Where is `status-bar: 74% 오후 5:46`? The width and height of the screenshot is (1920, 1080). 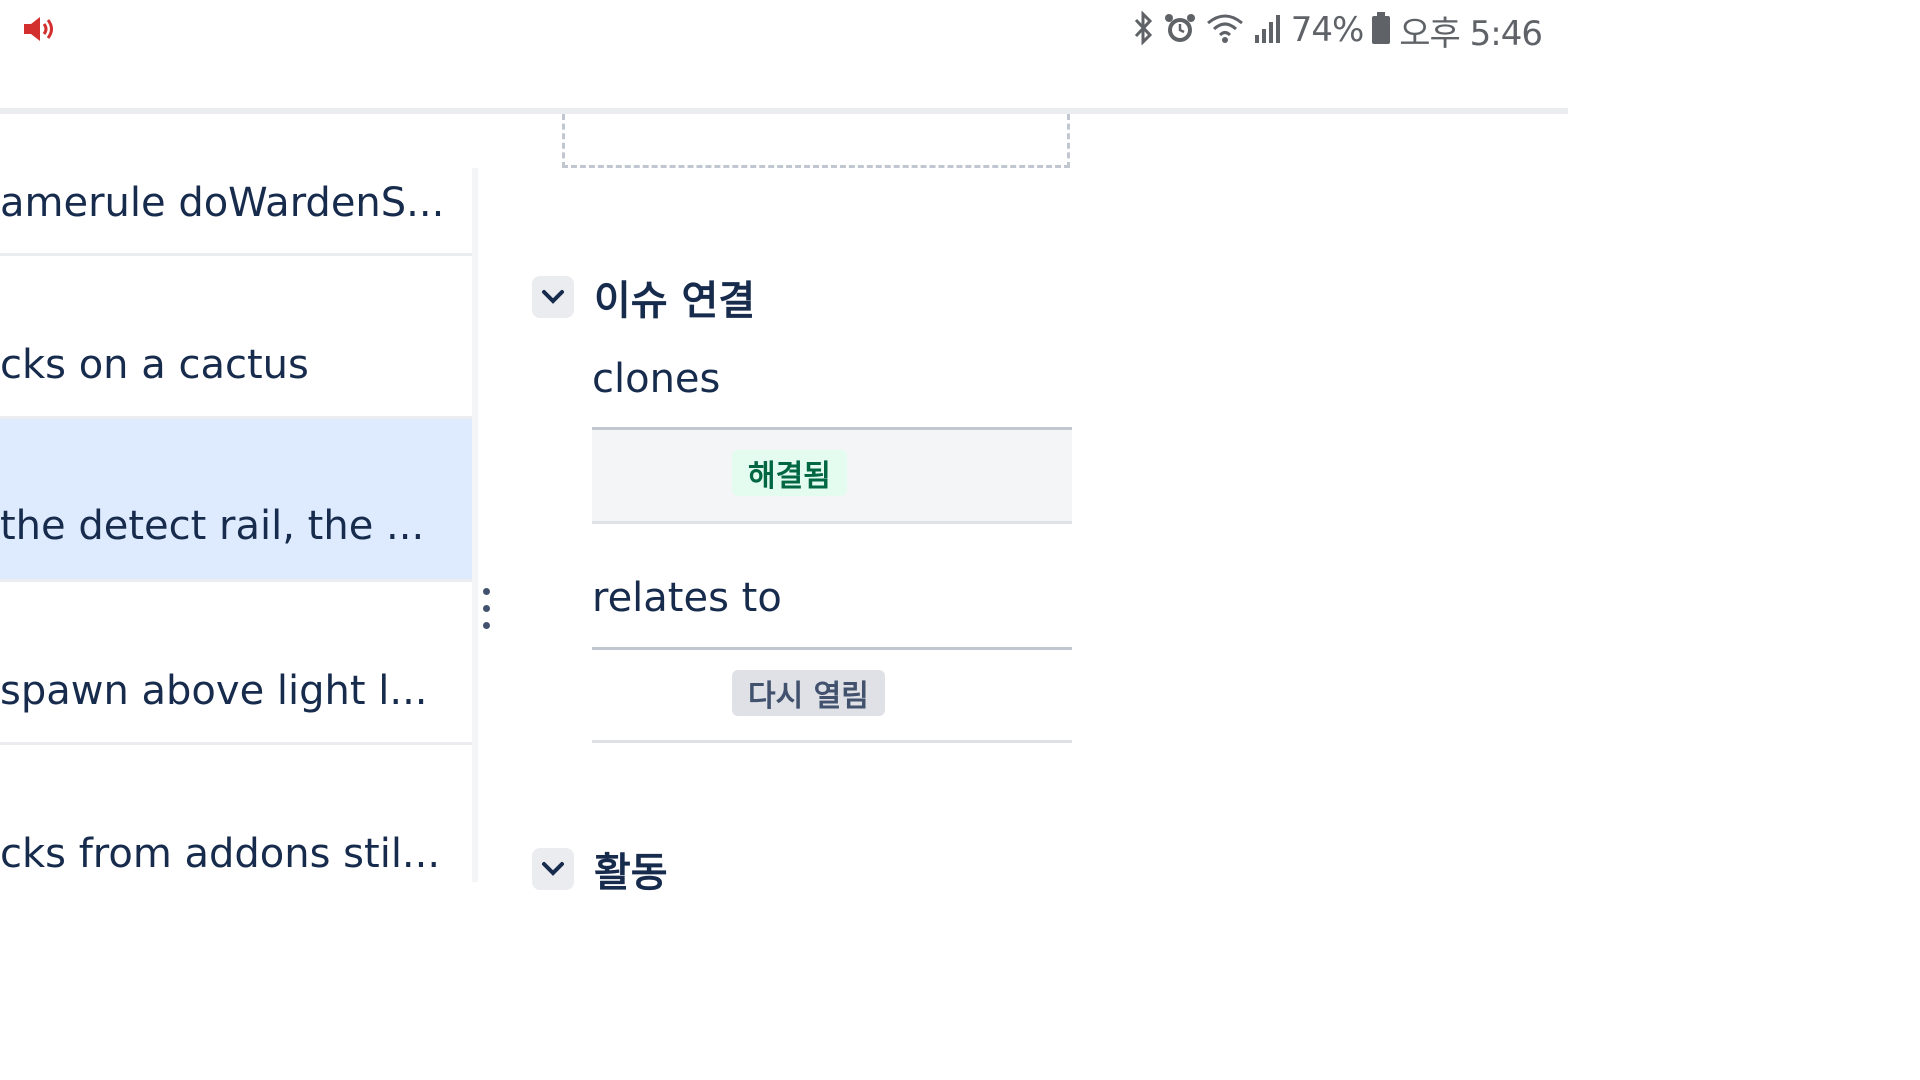
status-bar: 74% 오후 5:46 is located at coordinates (784, 30).